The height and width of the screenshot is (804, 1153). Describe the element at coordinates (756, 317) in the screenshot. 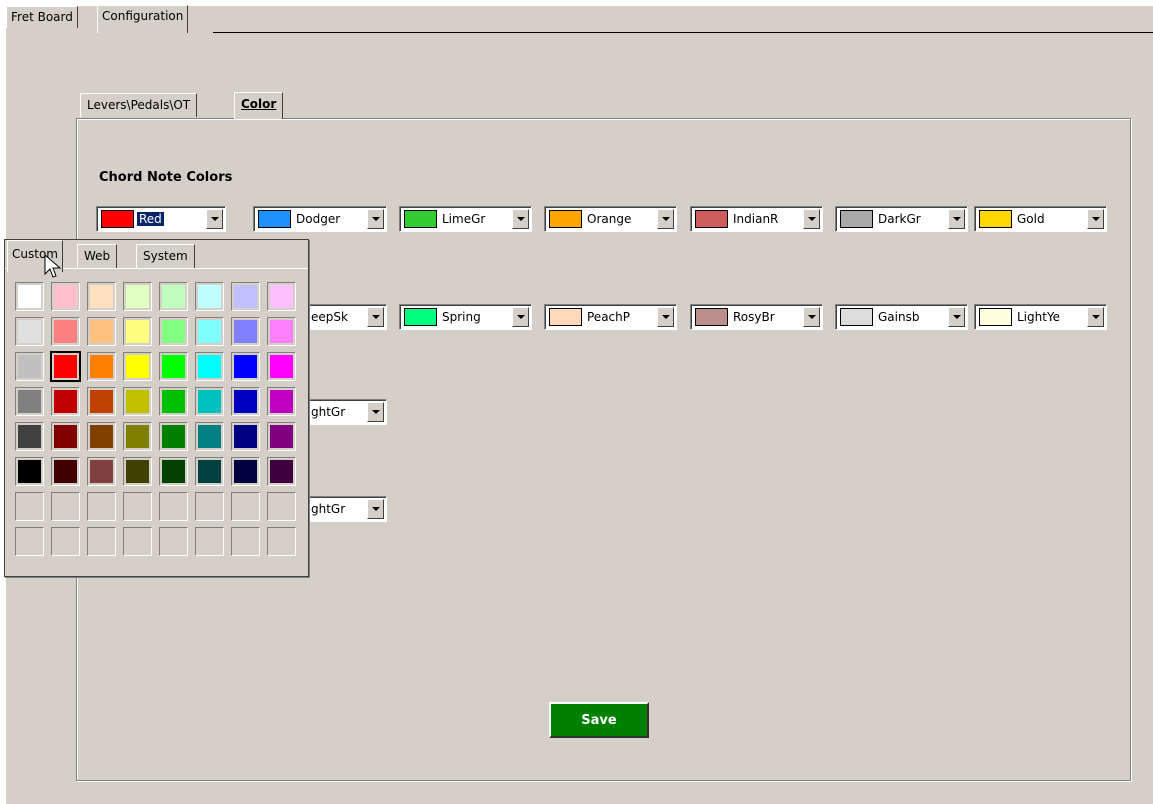

I see `color-combo-11: RosyBr` at that location.